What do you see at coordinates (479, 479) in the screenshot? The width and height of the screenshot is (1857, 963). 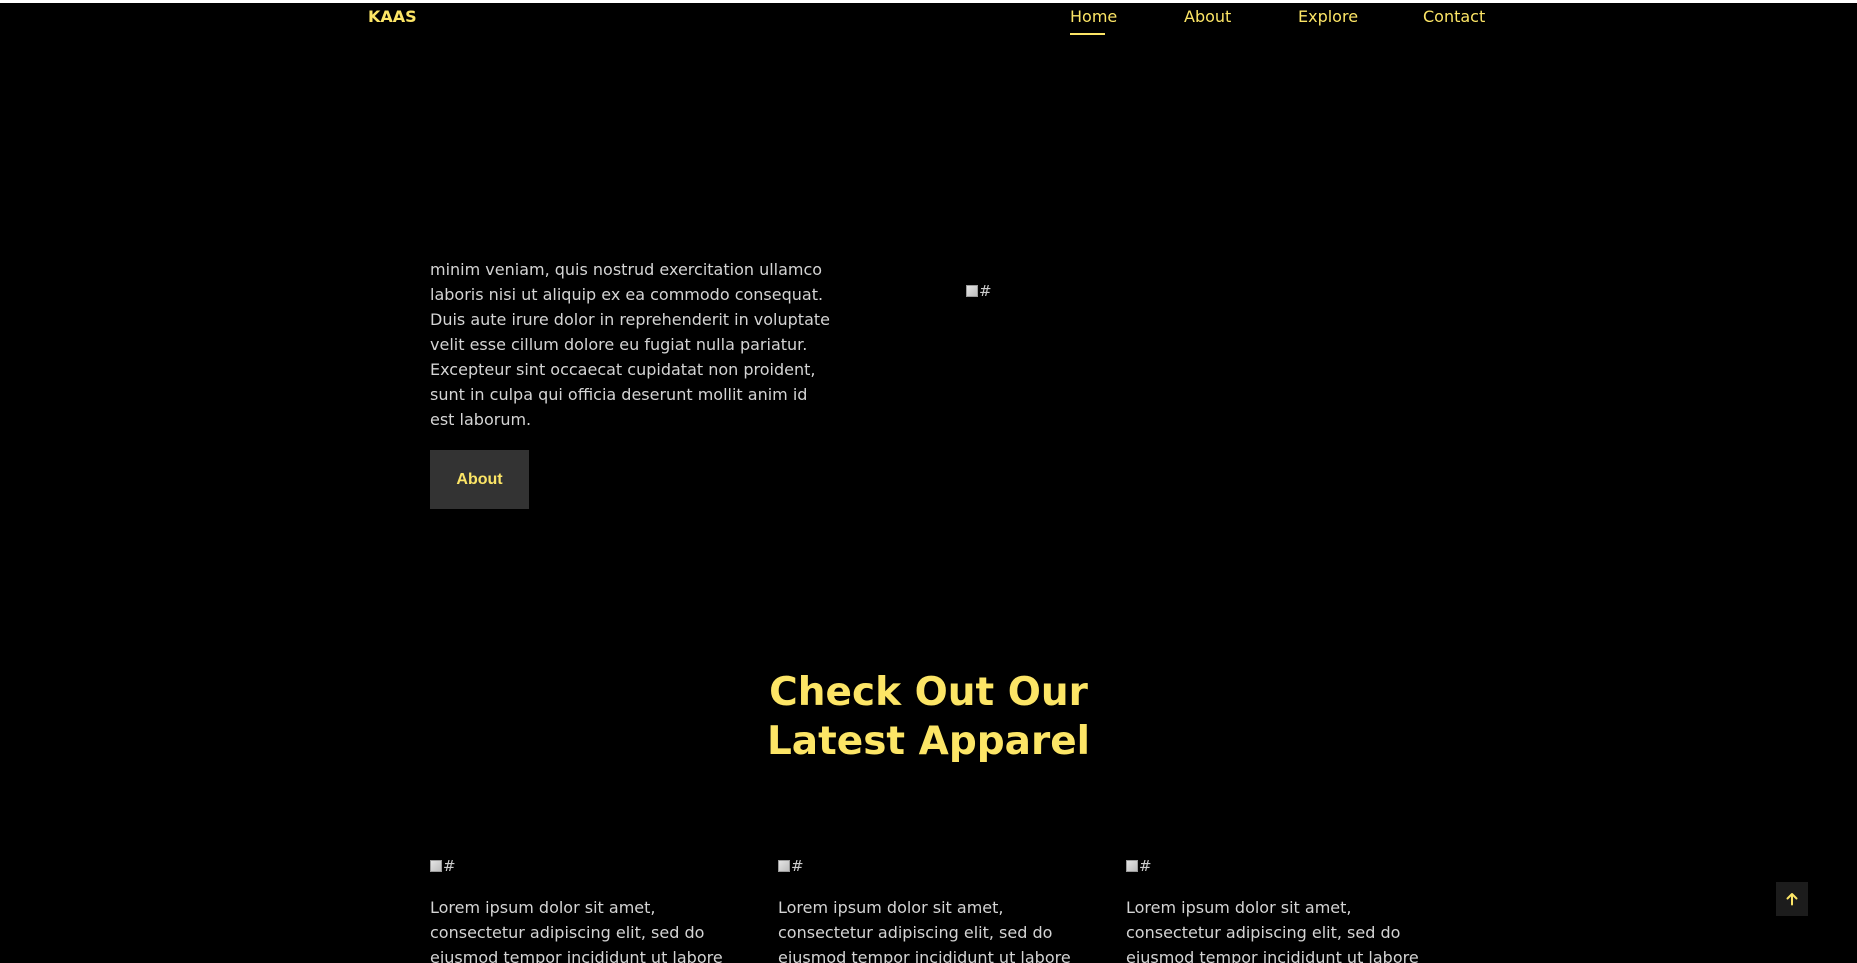 I see `about-button: About` at bounding box center [479, 479].